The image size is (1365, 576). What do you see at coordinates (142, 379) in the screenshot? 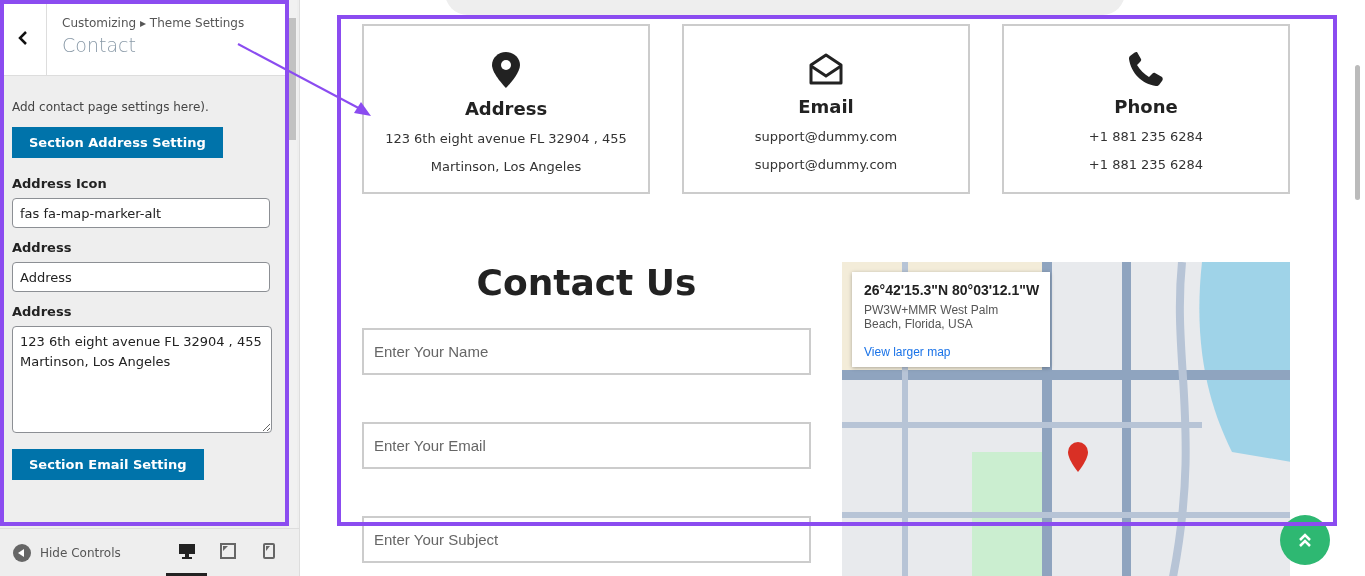
I see `textarea-field: 123 6th eight avenue FL 32904 , 455 Martinson, Los Angeles` at bounding box center [142, 379].